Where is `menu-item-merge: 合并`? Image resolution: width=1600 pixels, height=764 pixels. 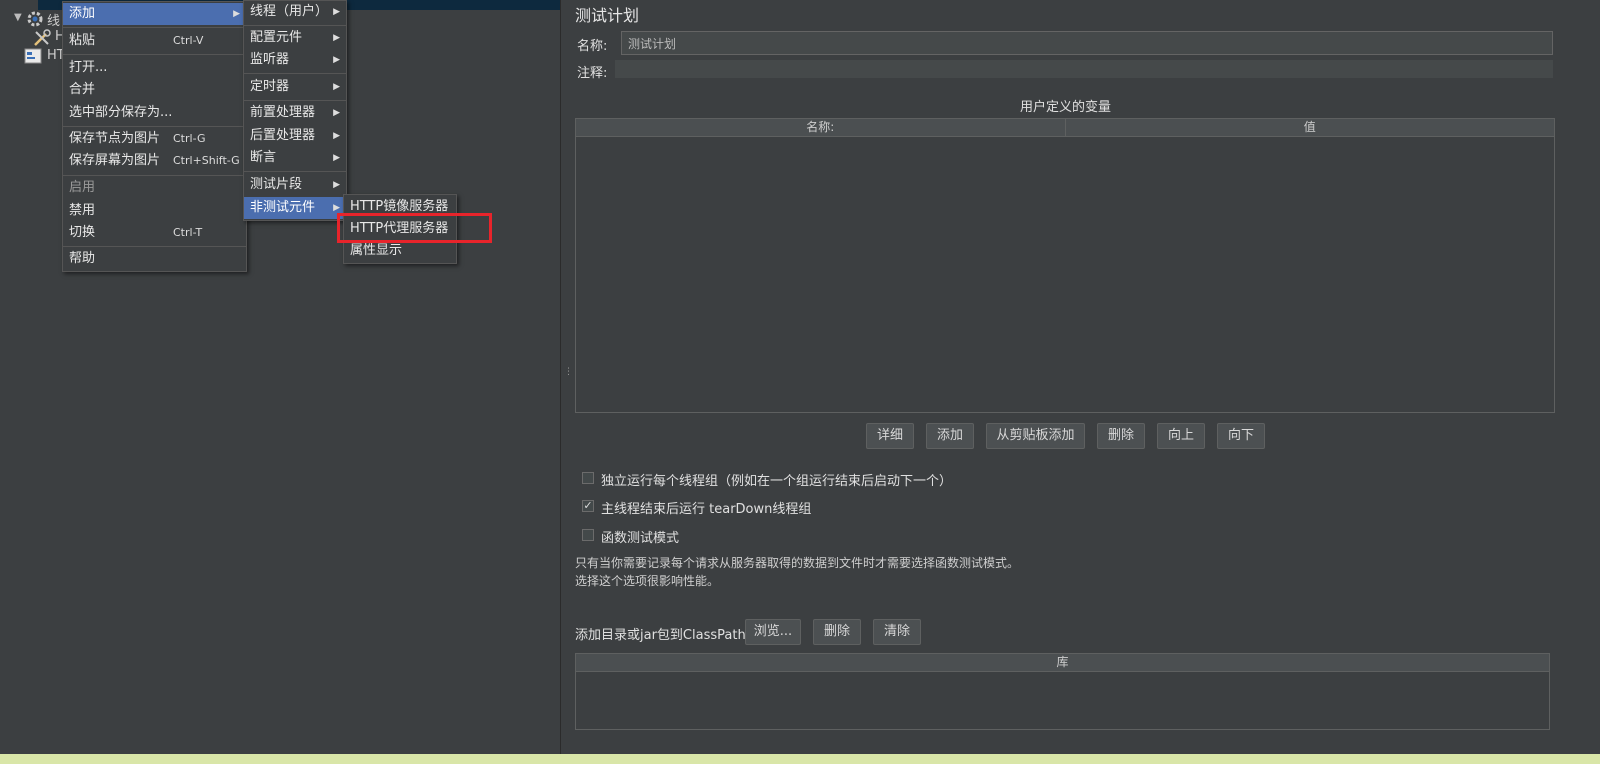 menu-item-merge: 合并 is located at coordinates (154, 90).